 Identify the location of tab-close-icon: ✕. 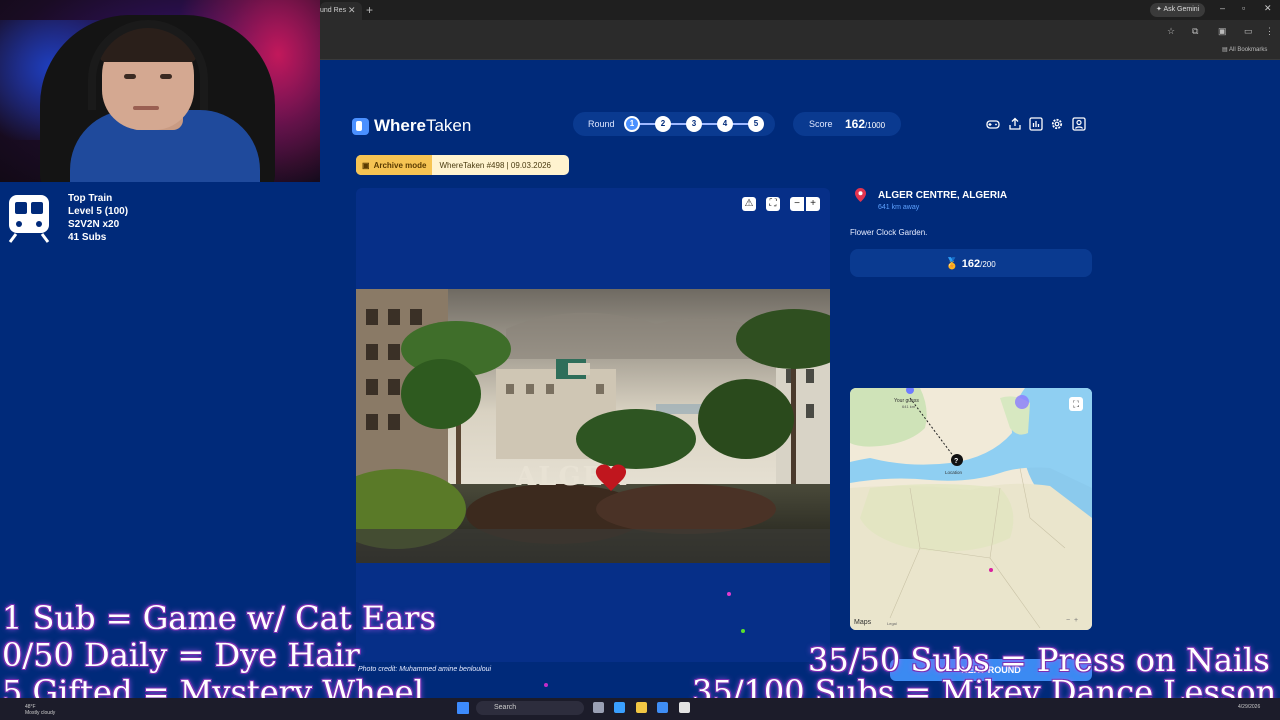
(352, 10).